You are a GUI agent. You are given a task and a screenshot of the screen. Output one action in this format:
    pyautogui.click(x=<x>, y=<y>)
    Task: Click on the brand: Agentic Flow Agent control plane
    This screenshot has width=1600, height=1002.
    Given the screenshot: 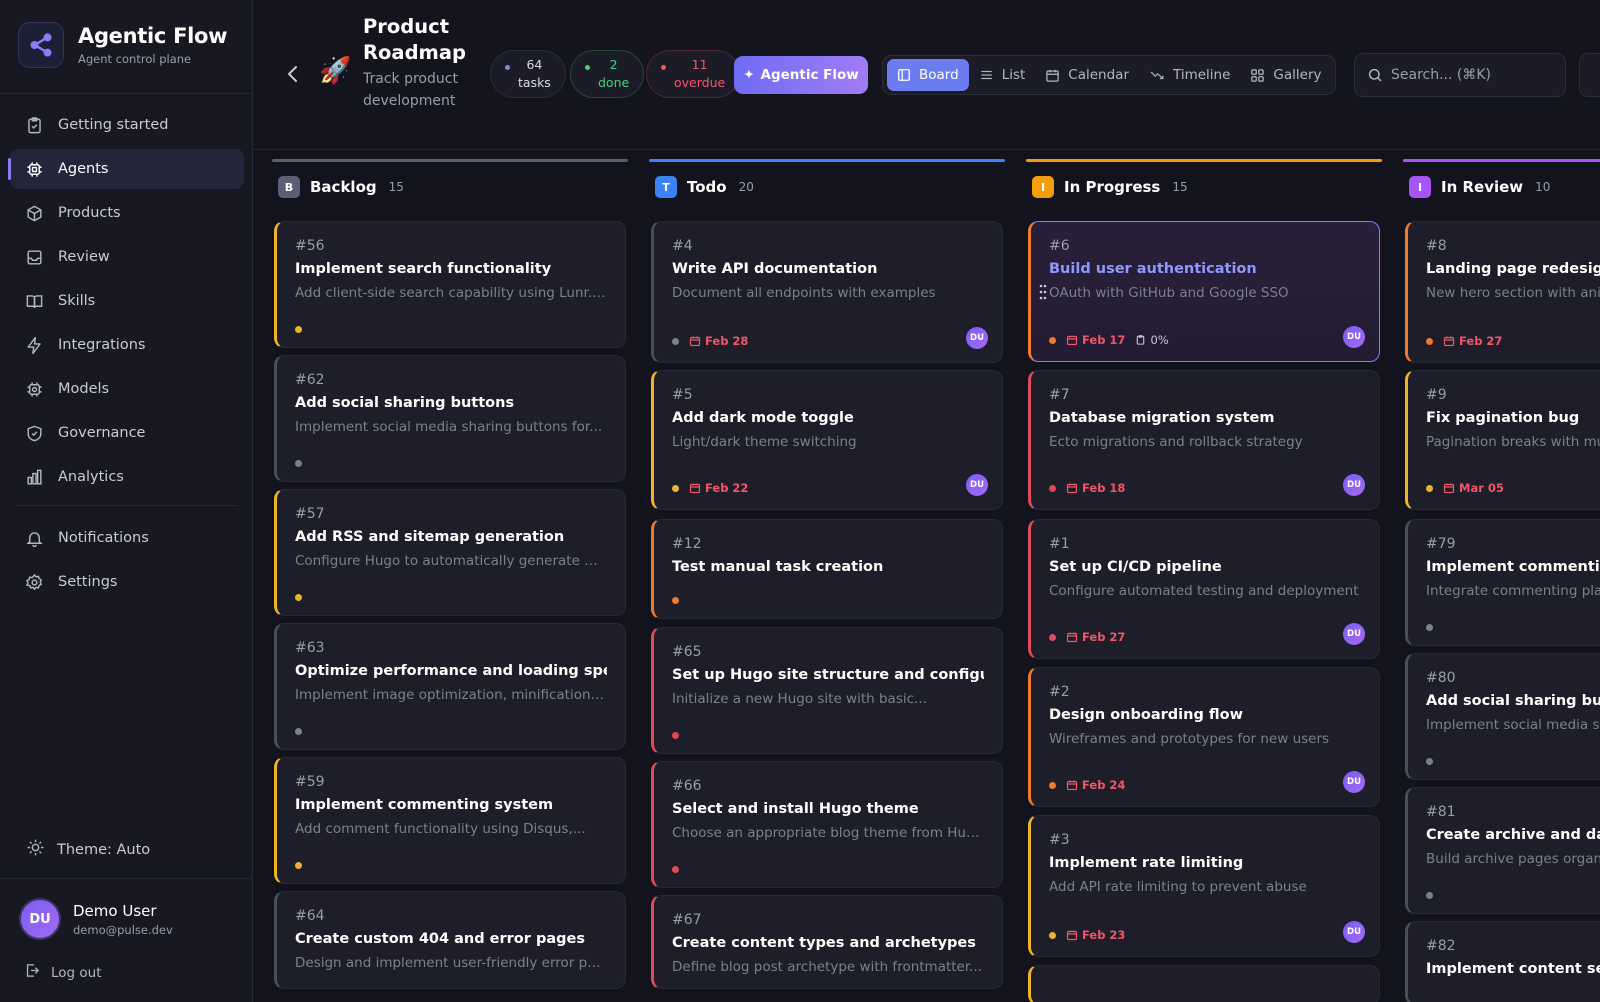 What is the action you would take?
    pyautogui.click(x=123, y=45)
    